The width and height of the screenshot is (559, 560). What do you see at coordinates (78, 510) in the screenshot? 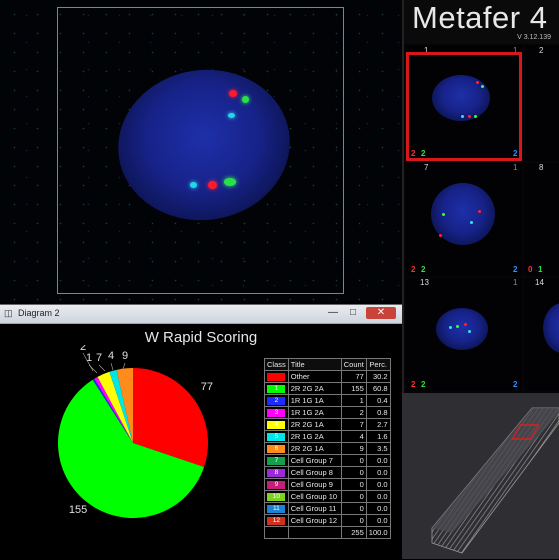
I see `pie-slice-label: 155` at bounding box center [78, 510].